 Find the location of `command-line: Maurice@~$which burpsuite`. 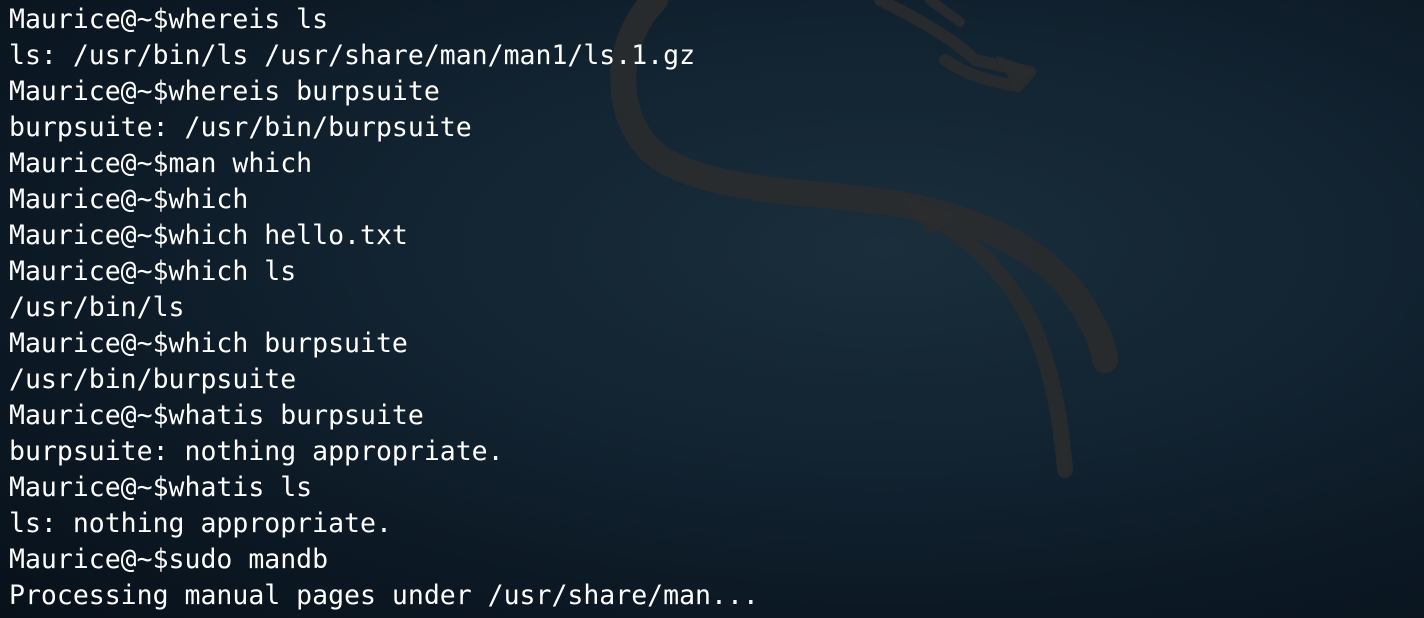

command-line: Maurice@~$which burpsuite is located at coordinates (208, 343).